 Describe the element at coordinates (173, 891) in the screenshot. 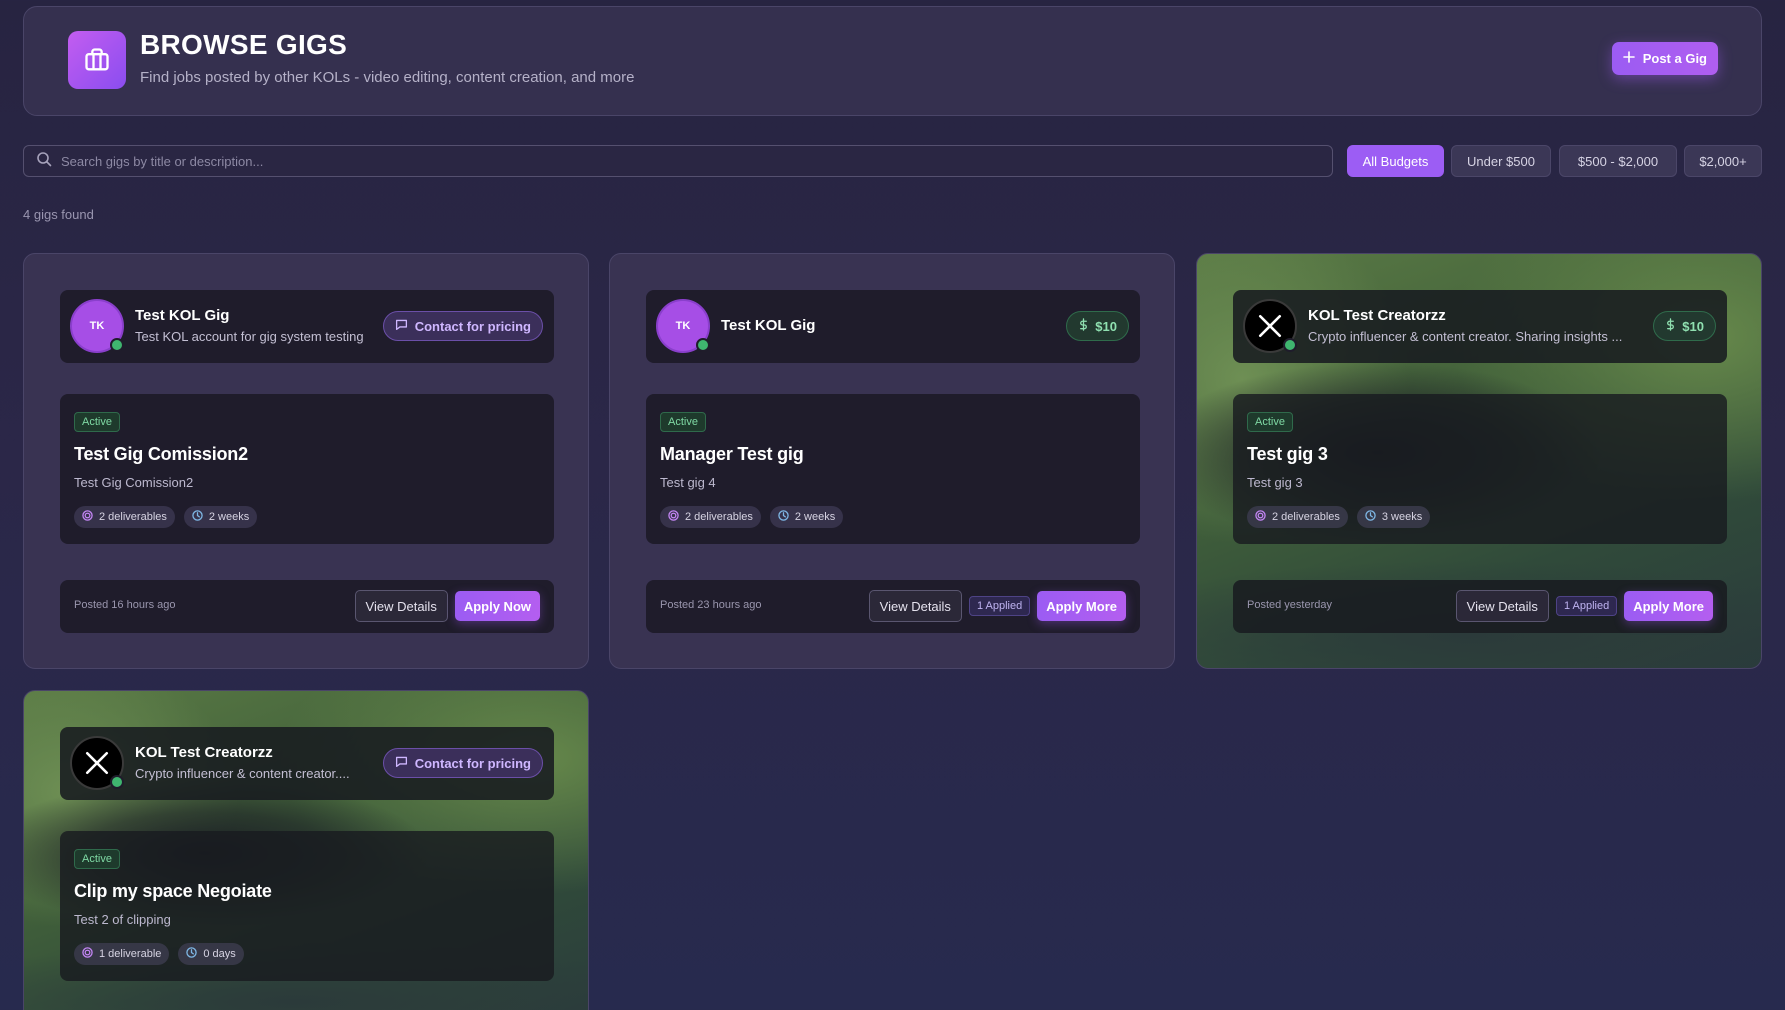

I see `gig-title: Clip my space Negoiate` at that location.